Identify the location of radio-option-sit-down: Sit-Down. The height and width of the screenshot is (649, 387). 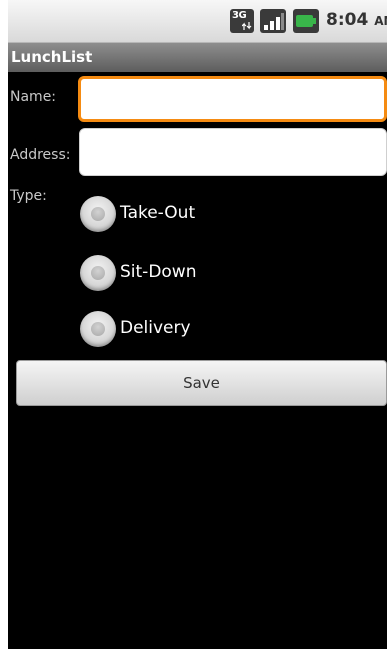
(180, 275).